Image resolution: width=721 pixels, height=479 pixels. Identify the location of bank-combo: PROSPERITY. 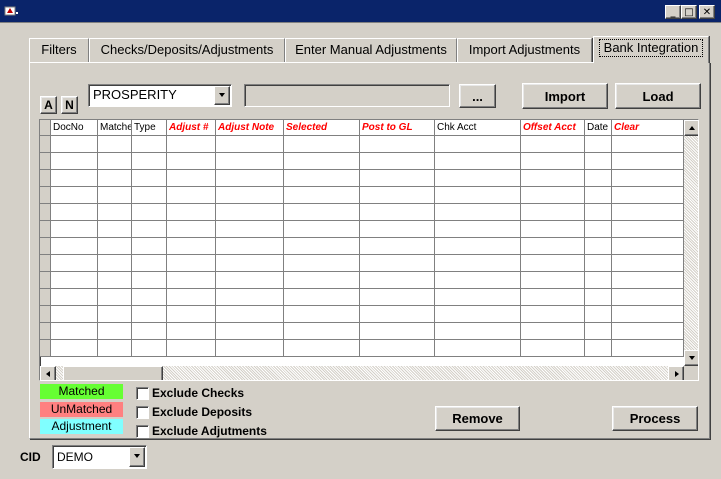
(160, 95).